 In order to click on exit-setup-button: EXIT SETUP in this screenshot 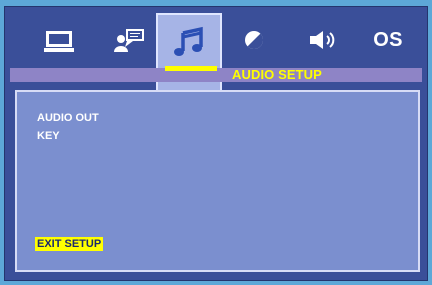, I will do `click(69, 244)`.